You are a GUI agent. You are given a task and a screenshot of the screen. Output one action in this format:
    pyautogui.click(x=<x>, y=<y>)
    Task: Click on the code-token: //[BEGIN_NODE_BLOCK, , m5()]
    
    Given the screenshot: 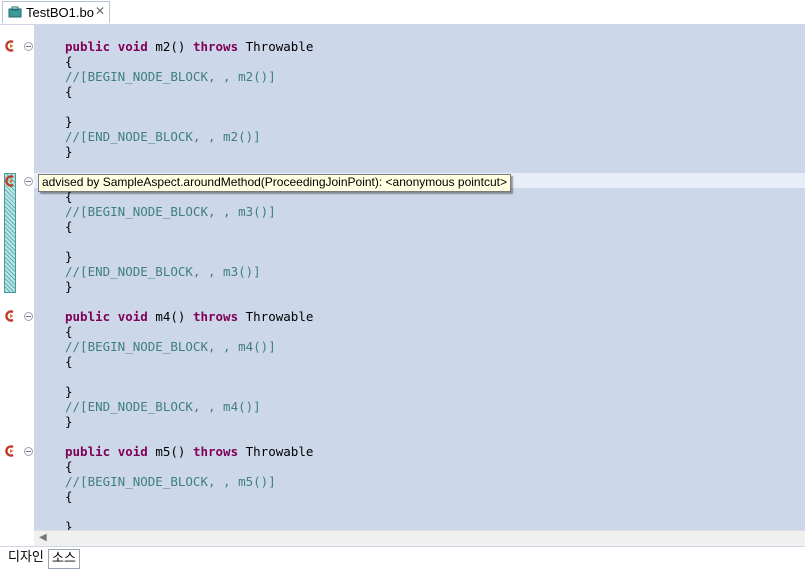 What is the action you would take?
    pyautogui.click(x=170, y=481)
    